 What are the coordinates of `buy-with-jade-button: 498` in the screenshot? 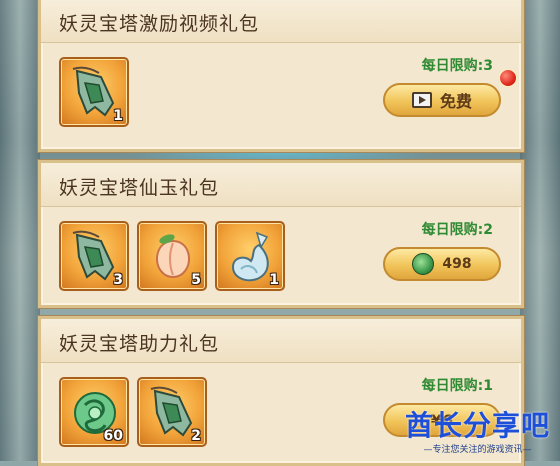 It's located at (442, 264).